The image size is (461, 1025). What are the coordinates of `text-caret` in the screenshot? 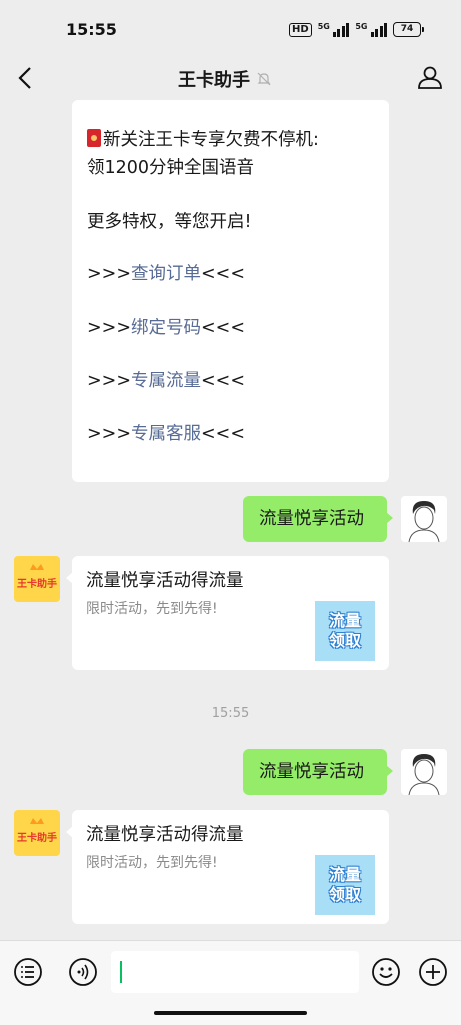 It's located at (121, 972).